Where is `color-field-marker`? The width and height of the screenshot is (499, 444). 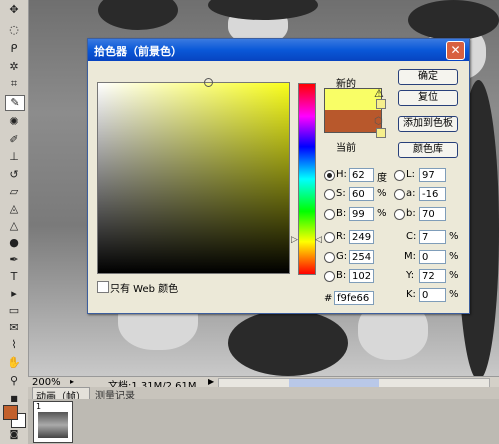 color-field-marker is located at coordinates (208, 82).